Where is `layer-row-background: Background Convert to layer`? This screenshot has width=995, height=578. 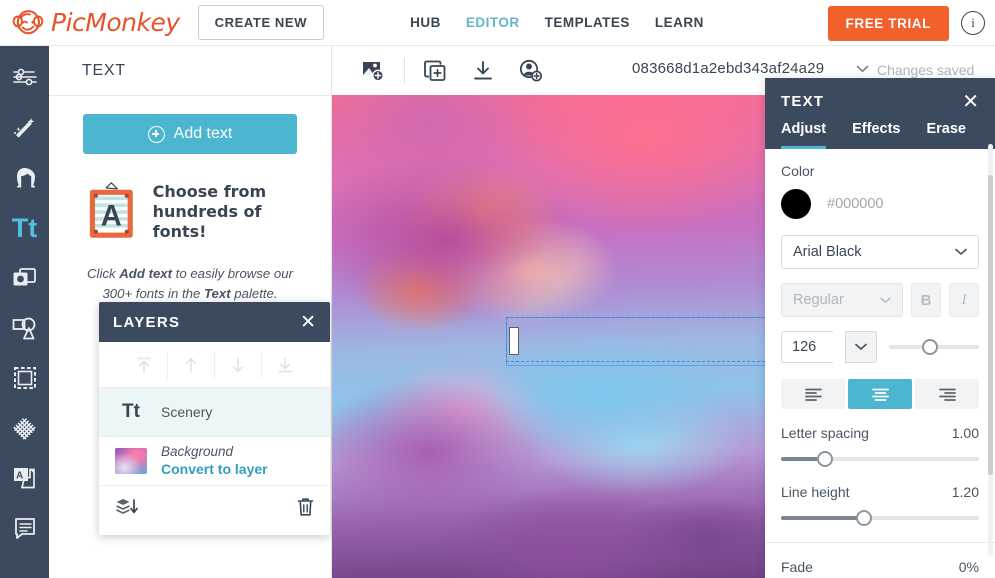 layer-row-background: Background Convert to layer is located at coordinates (214, 461).